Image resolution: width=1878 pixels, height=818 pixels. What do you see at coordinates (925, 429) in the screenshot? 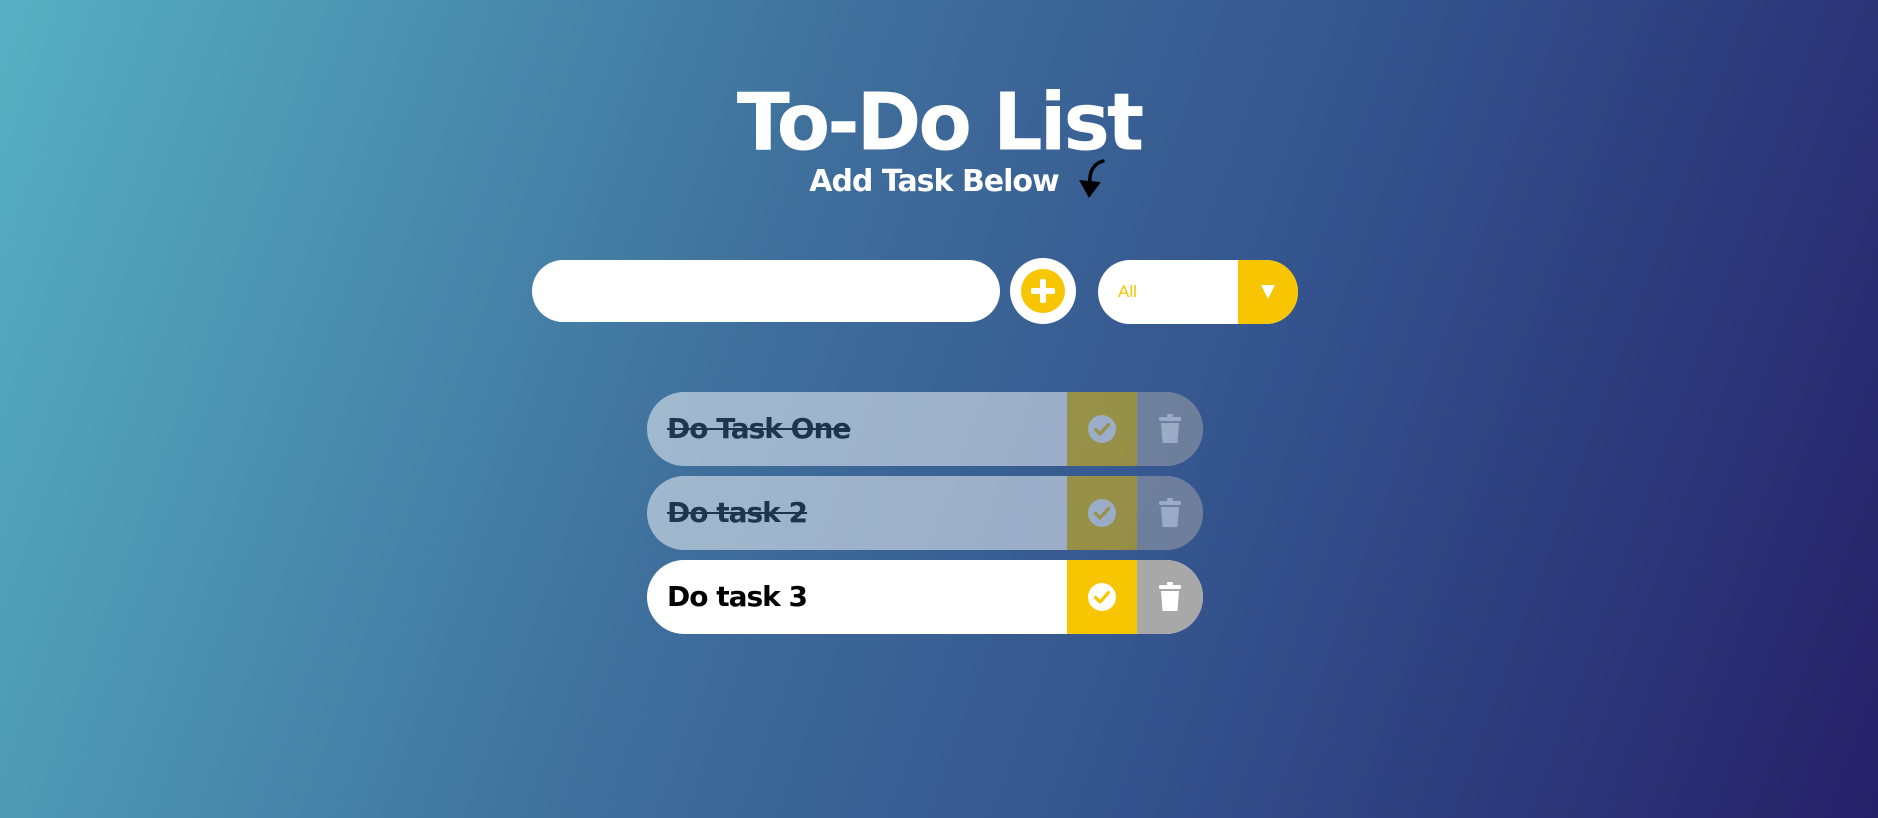
I see `todo-item: Do Task One` at bounding box center [925, 429].